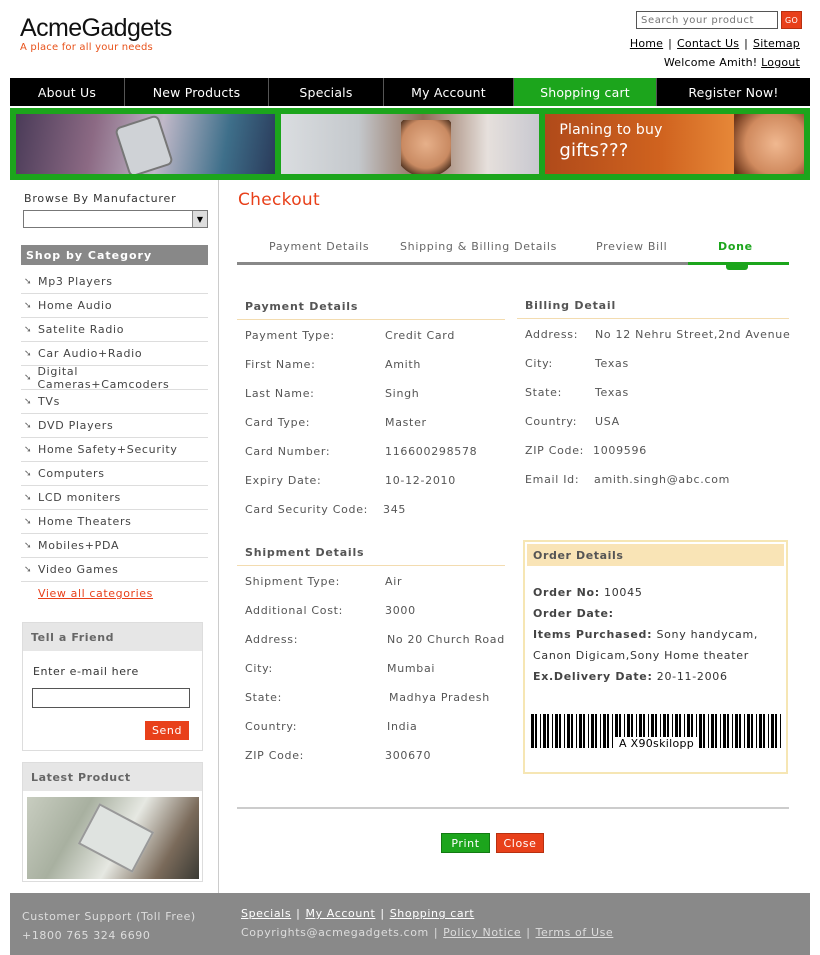 This screenshot has width=820, height=955. I want to click on print-button: Print, so click(465, 843).